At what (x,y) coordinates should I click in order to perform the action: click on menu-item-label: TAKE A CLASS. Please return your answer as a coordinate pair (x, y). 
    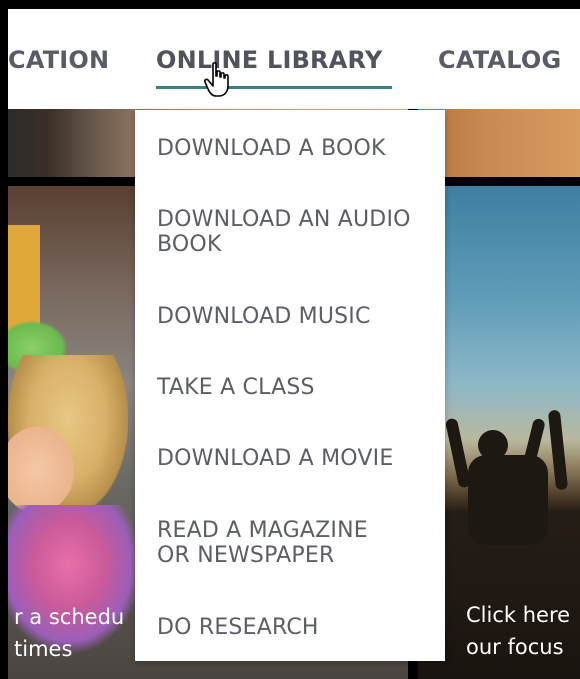
    Looking at the image, I should click on (236, 387).